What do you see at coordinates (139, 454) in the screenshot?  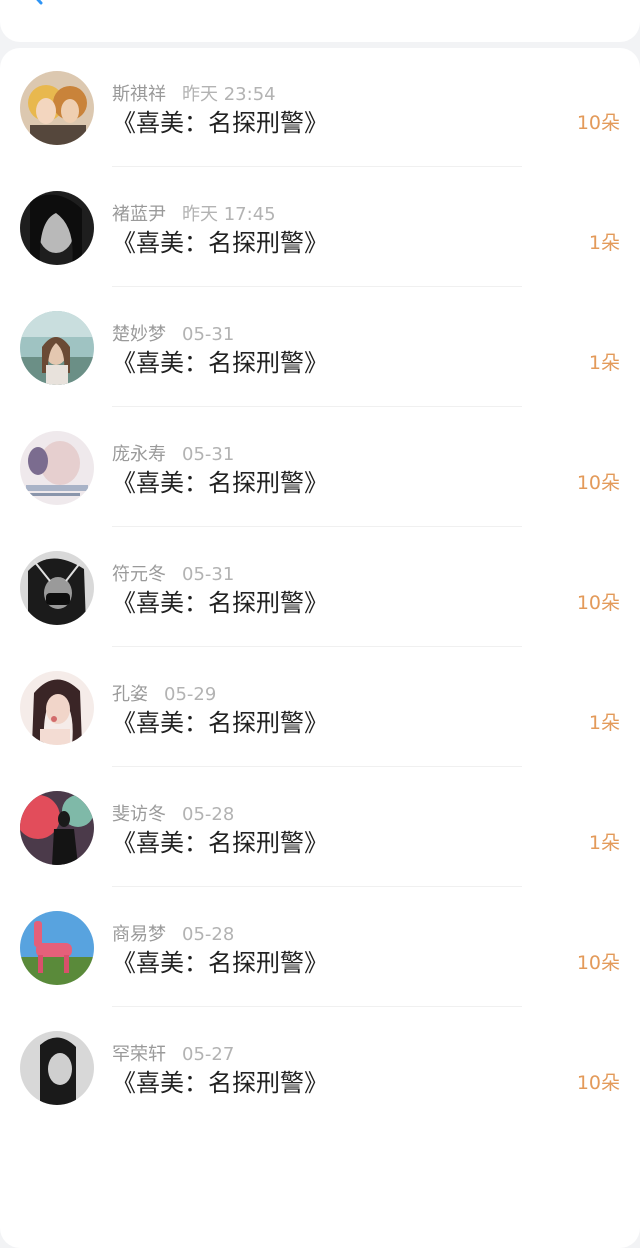 I see `sender-name: 庞永寿` at bounding box center [139, 454].